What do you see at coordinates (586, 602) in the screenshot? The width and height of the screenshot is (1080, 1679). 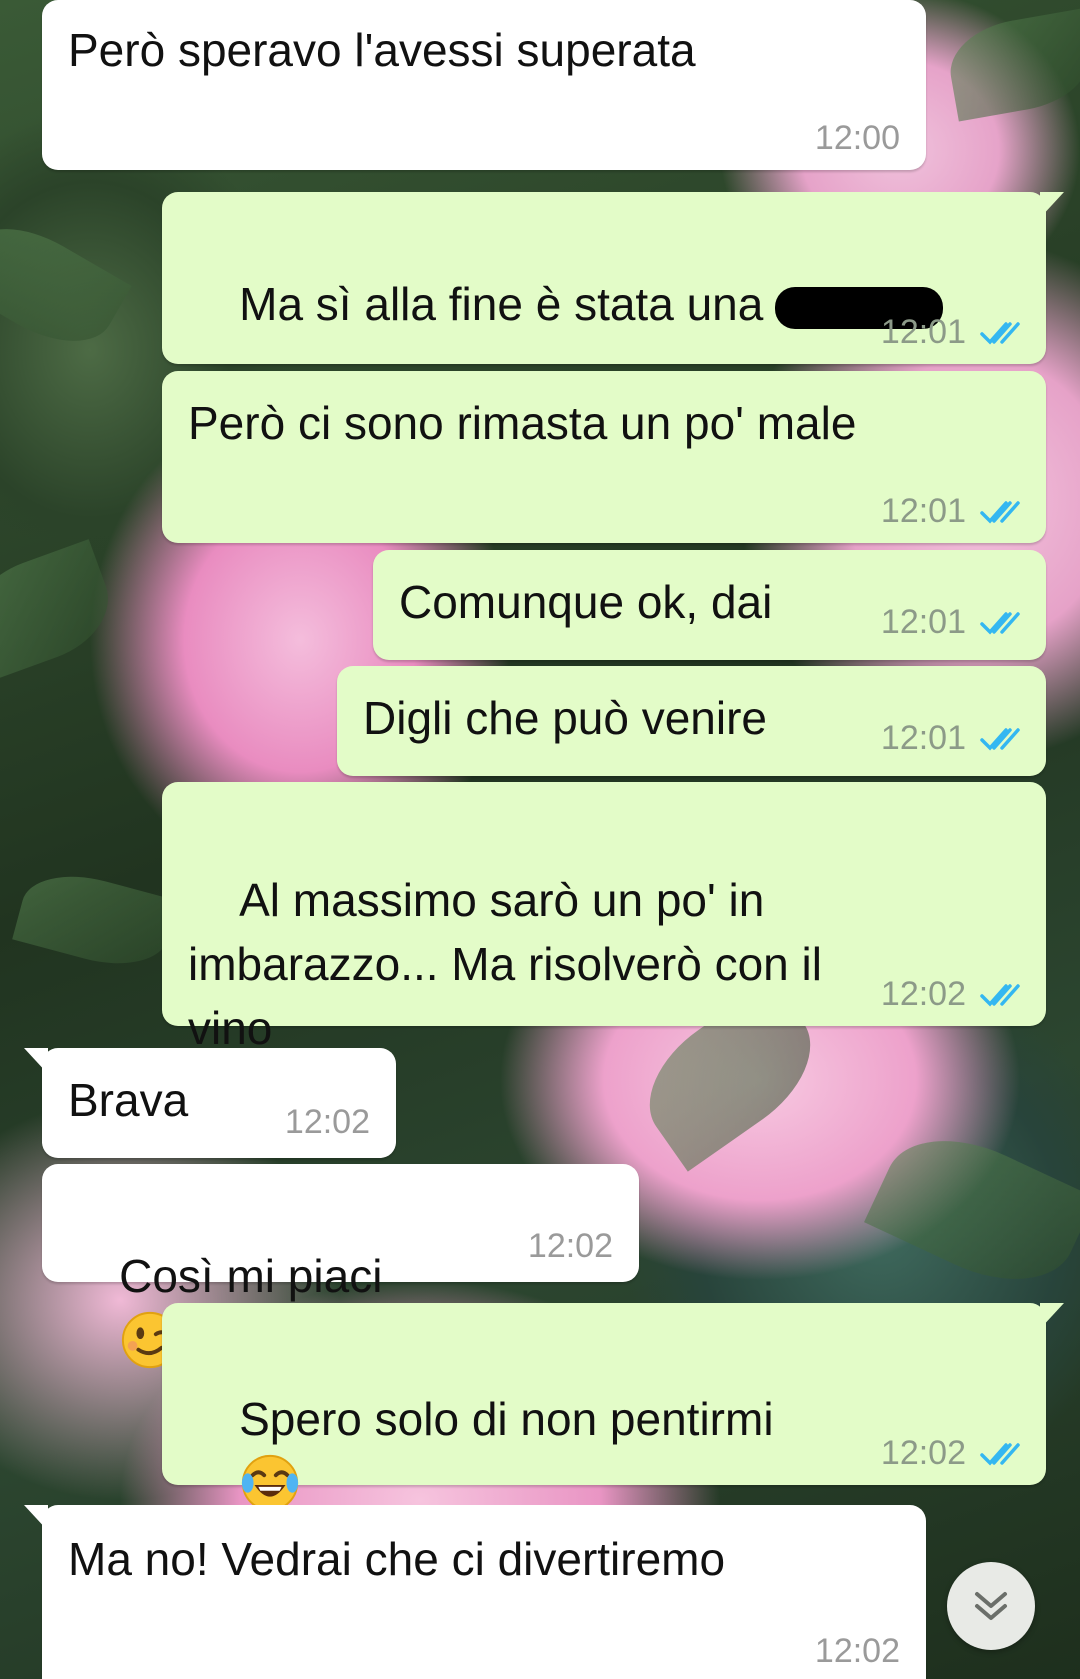 I see `message-text: Comunque ok, dai` at bounding box center [586, 602].